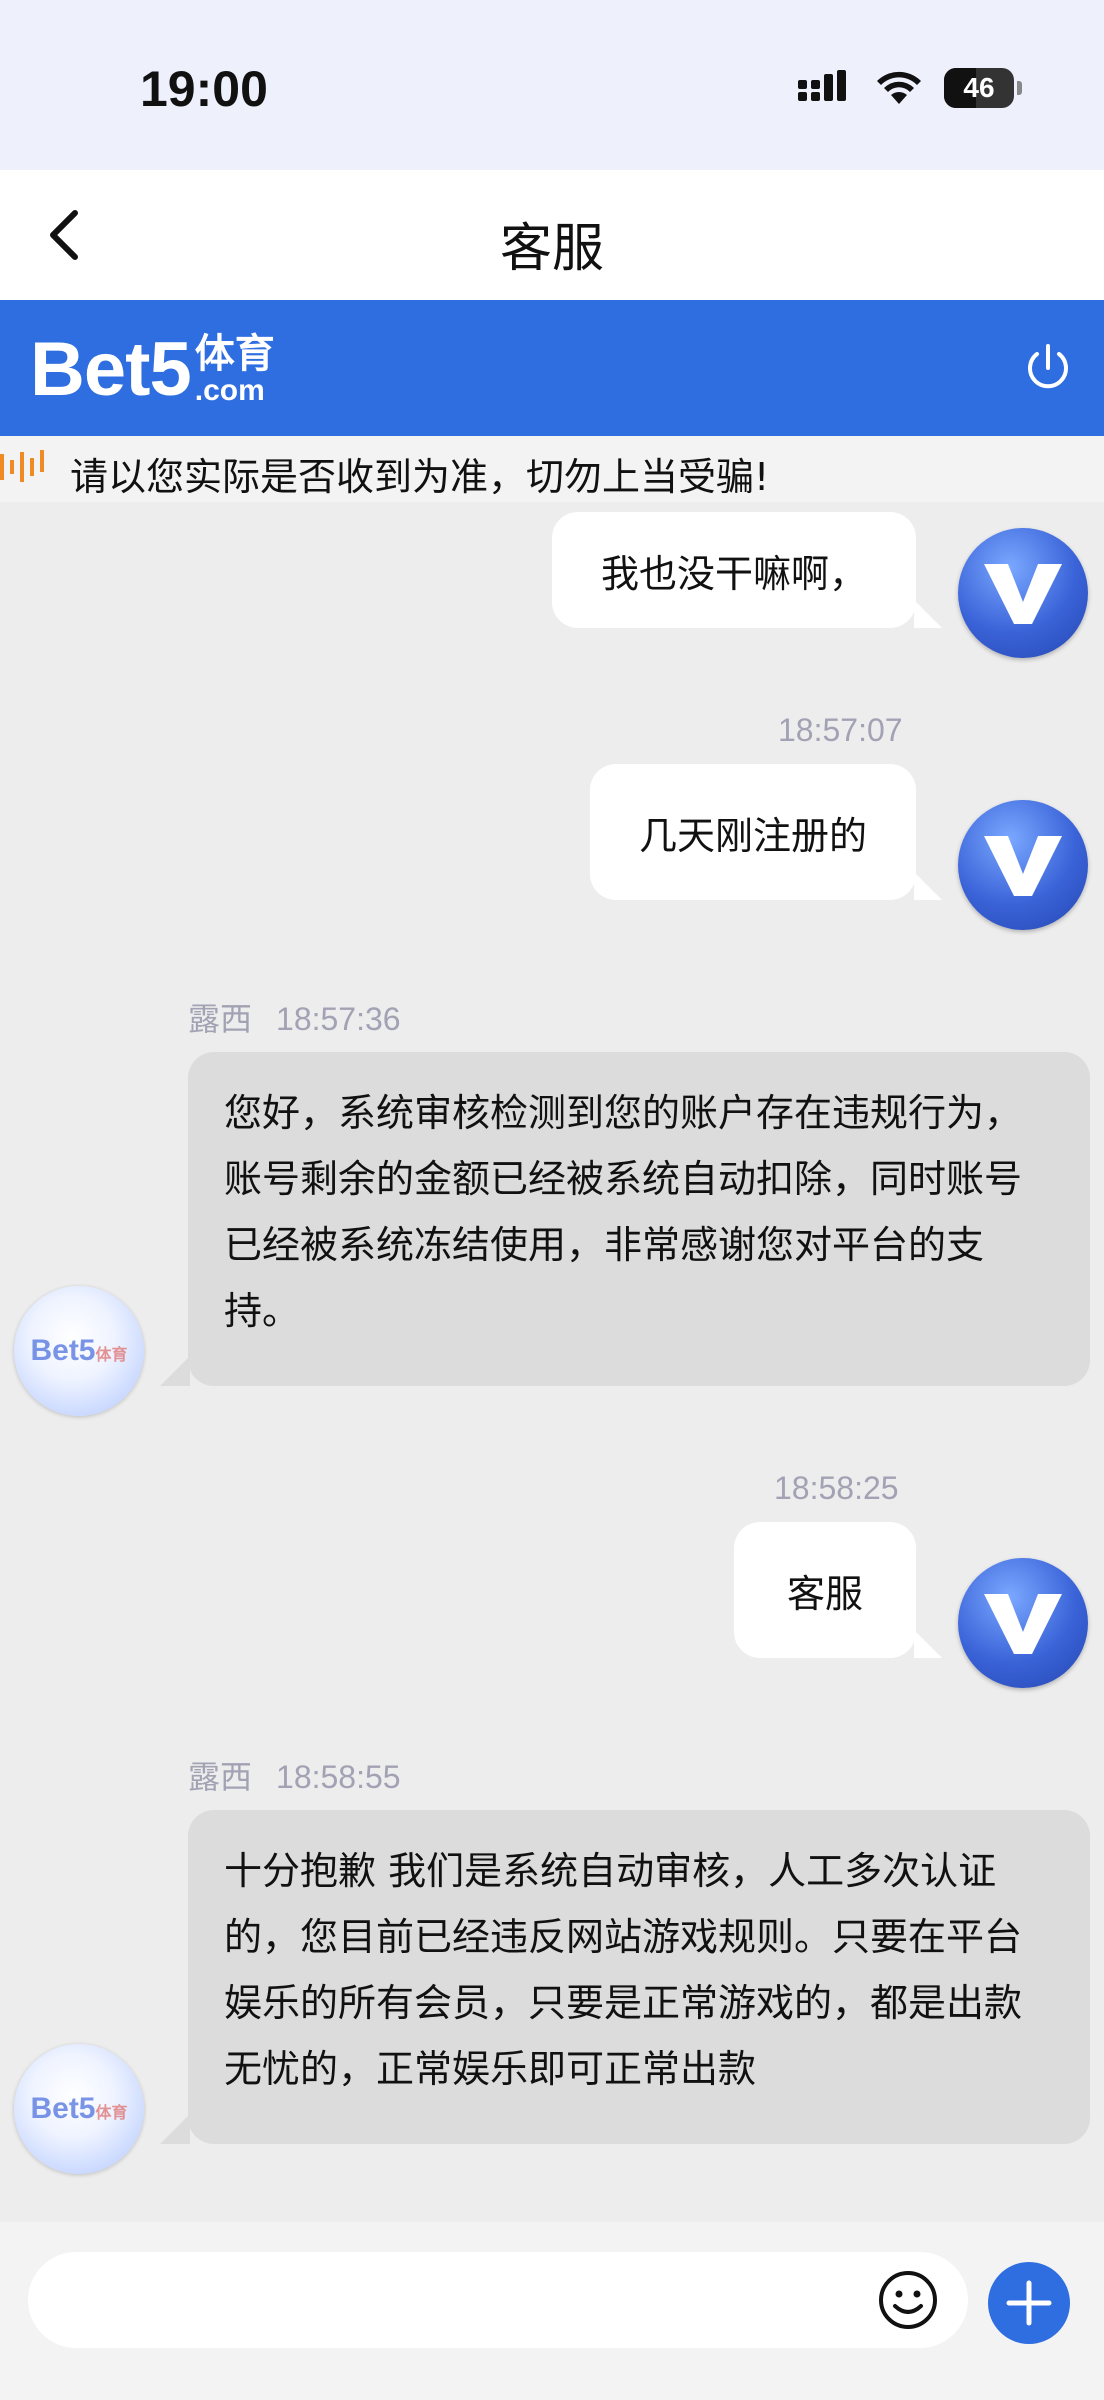  I want to click on brand-header: Bet5 体育 .com, so click(552, 368).